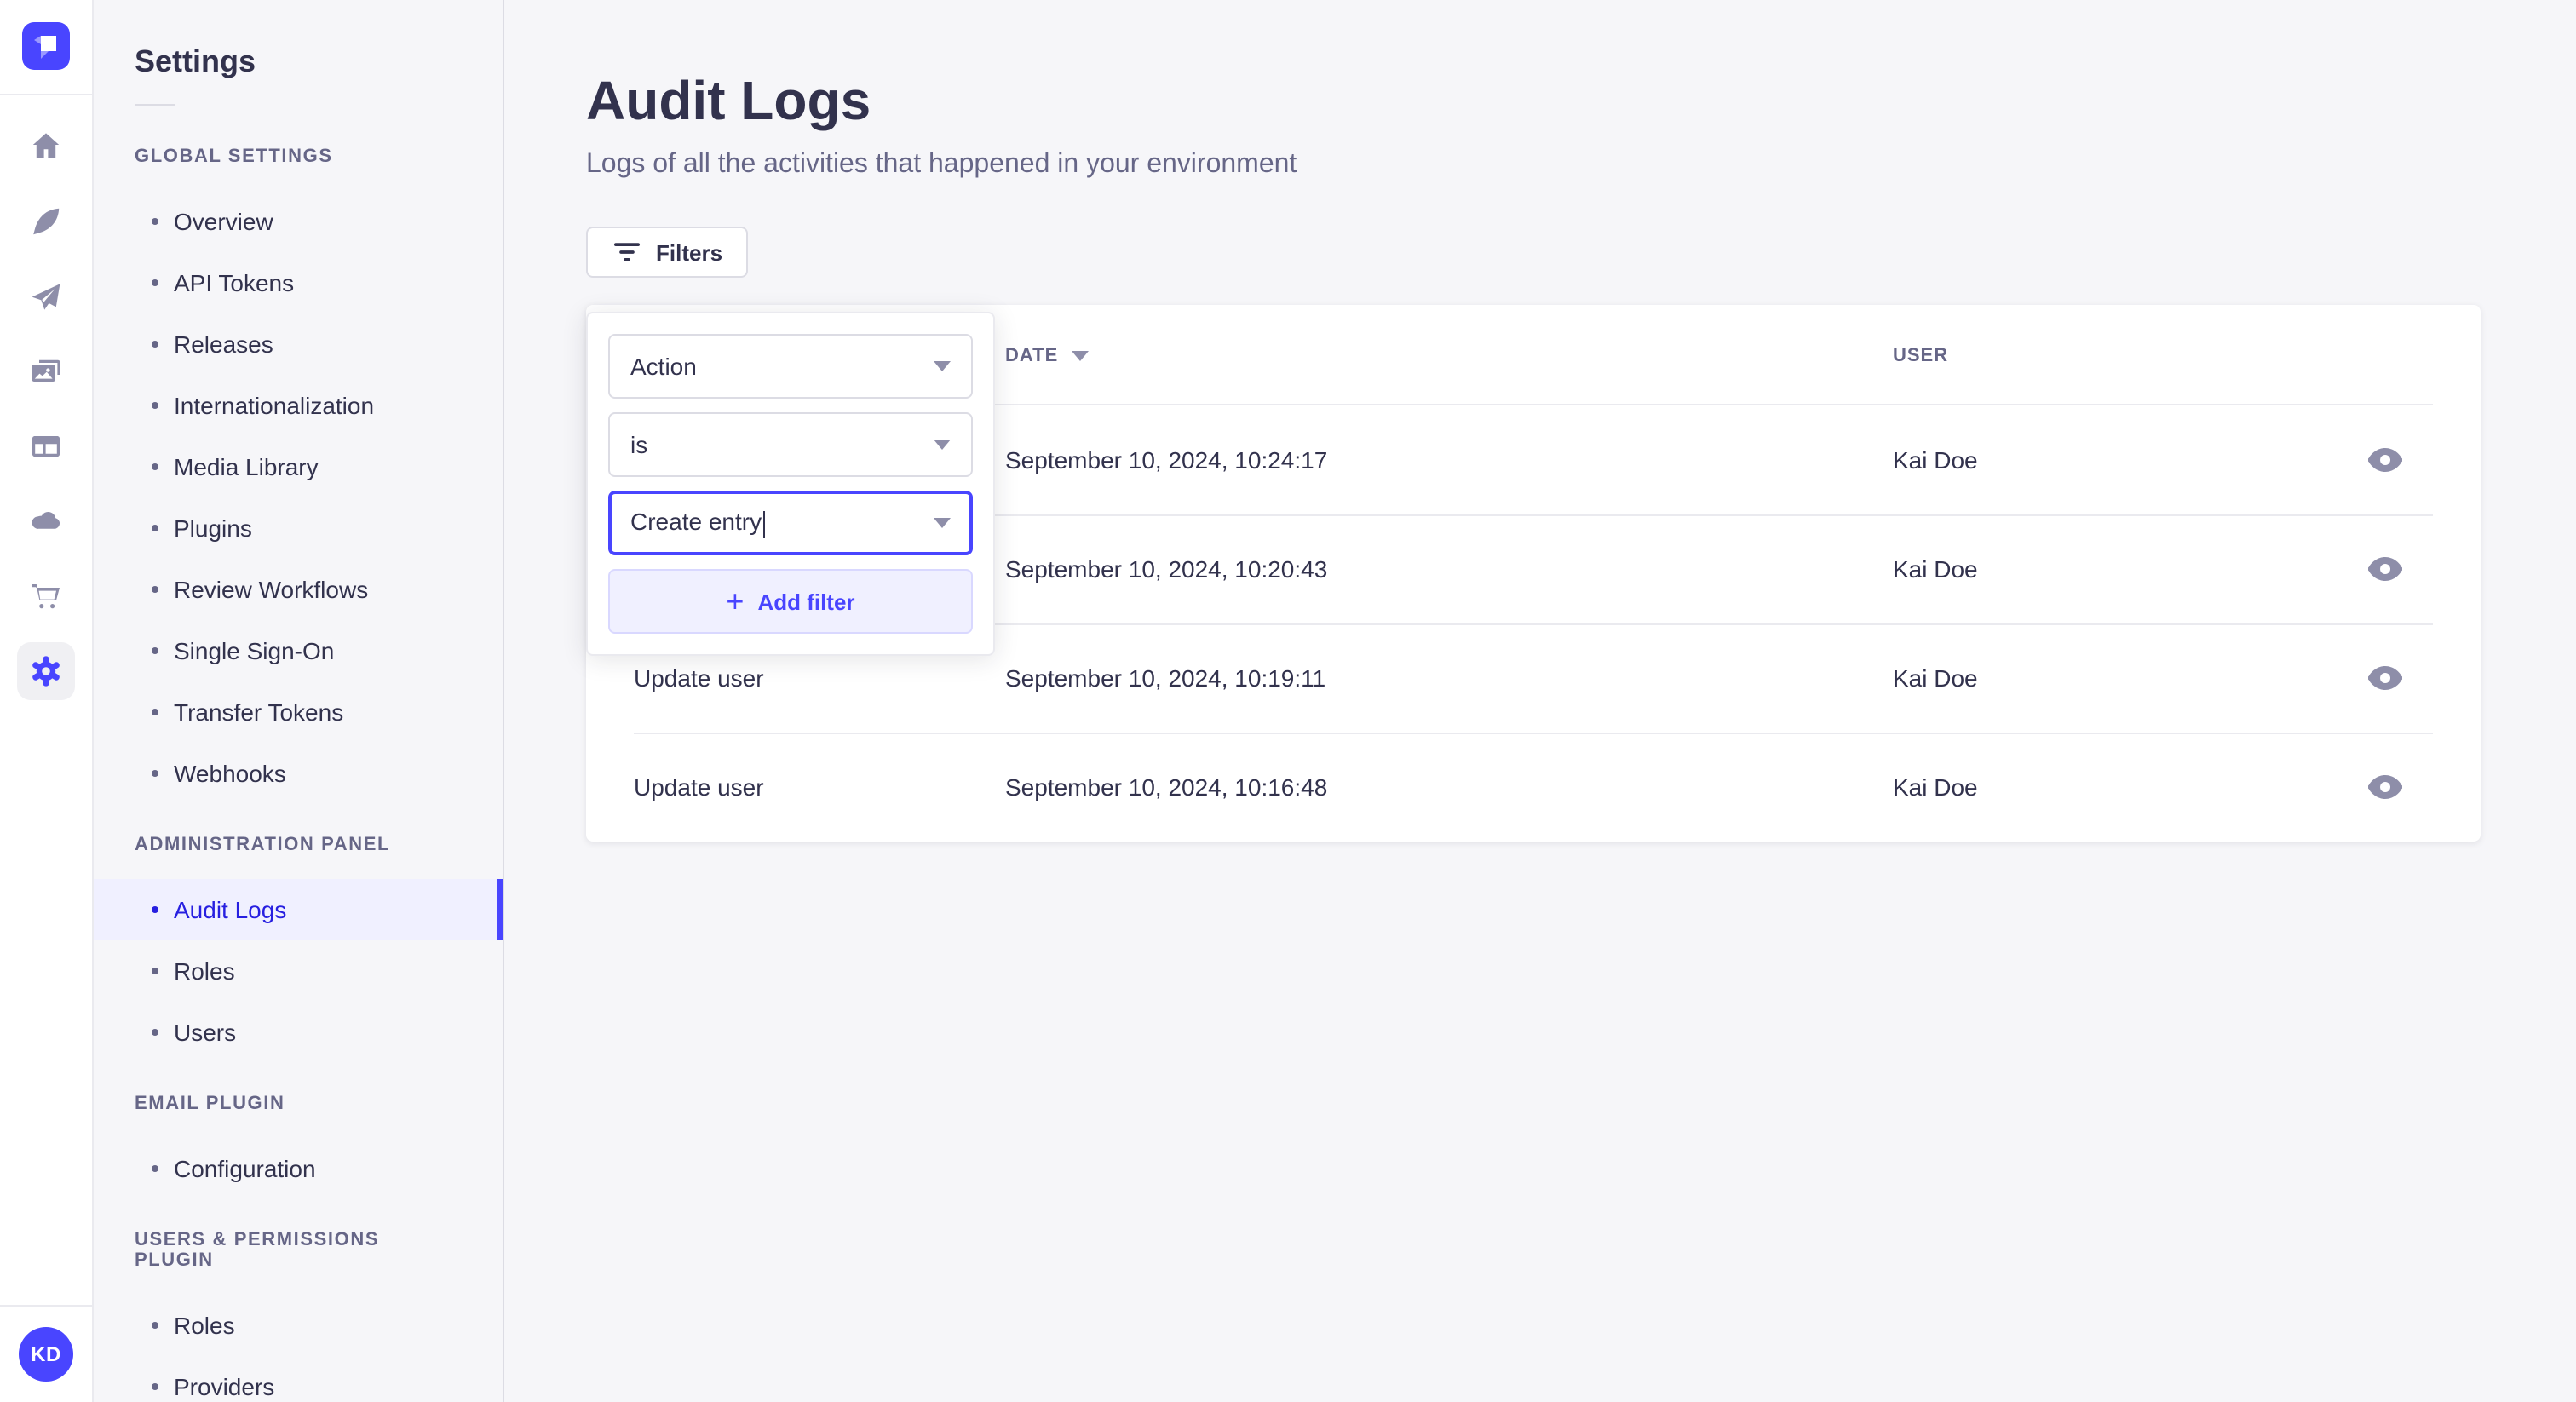 The image size is (2576, 1402). Describe the element at coordinates (298, 344) in the screenshot. I see `sidebar-item-releases: Releases` at that location.